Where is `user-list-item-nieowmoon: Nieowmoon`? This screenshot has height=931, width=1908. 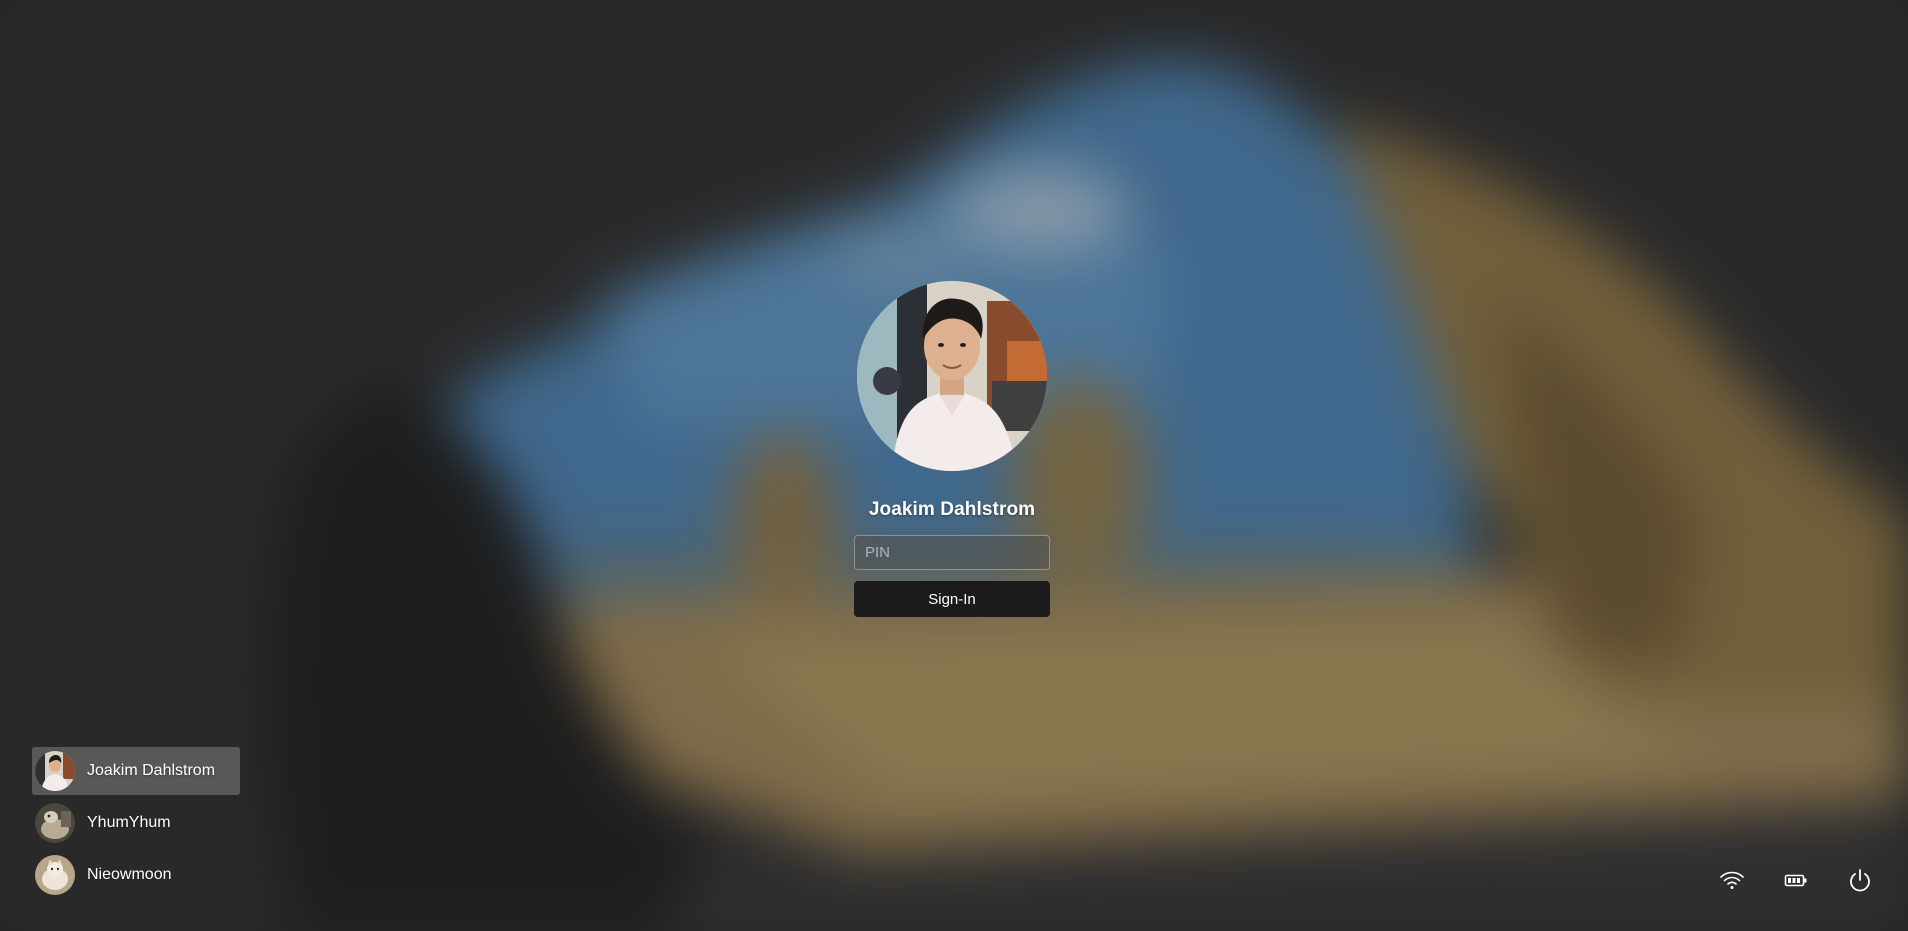
user-list-item-nieowmoon: Nieowmoon is located at coordinates (136, 875).